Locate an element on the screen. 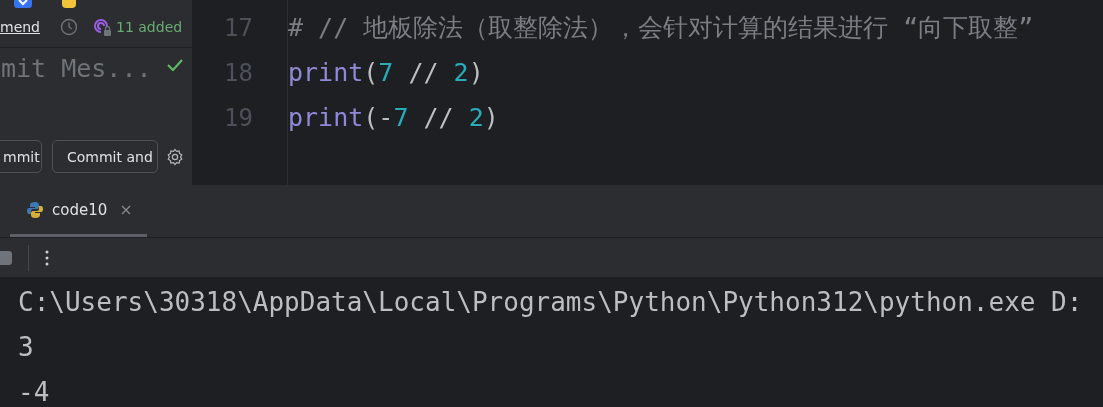 The image size is (1103, 407). output-line: C:\Users\30318\AppData\Local\Programs\Python\Python312\python.exe D: is located at coordinates (551, 302).